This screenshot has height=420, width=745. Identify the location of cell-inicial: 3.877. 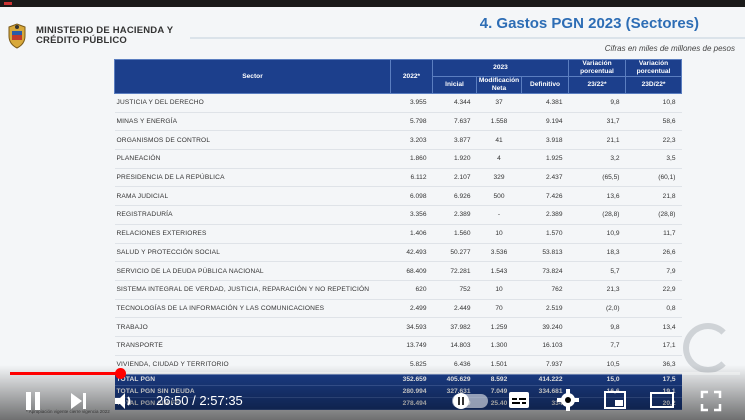
(454, 140).